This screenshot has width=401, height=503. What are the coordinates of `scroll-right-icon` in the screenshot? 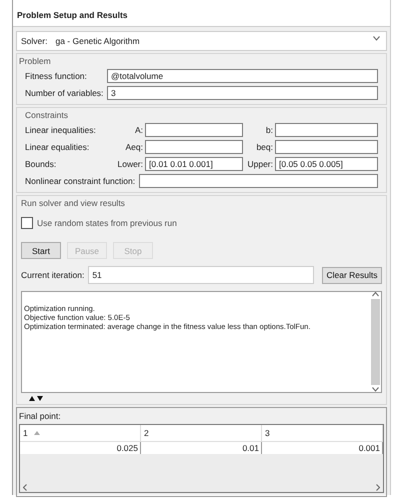 It's located at (378, 487).